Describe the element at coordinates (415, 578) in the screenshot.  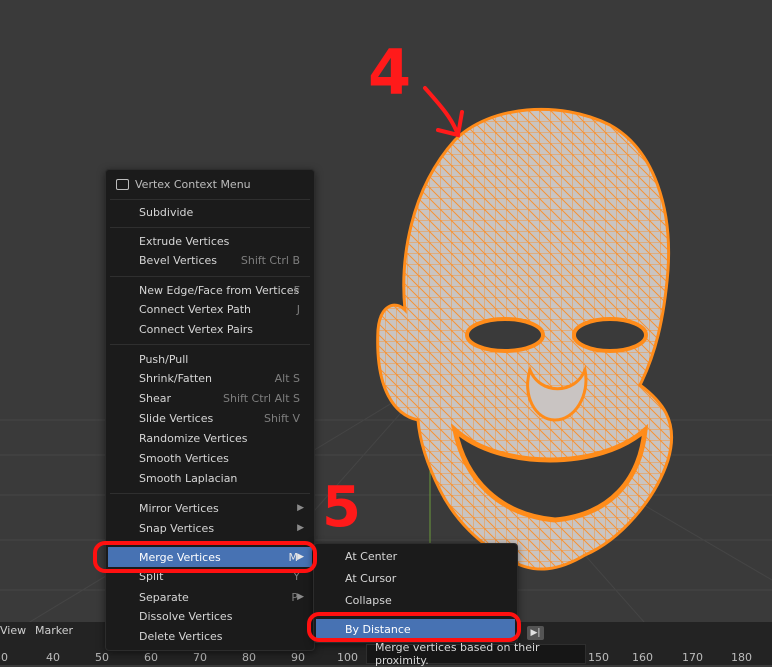
I see `submenu-item-at-cursor: At Cursor` at that location.